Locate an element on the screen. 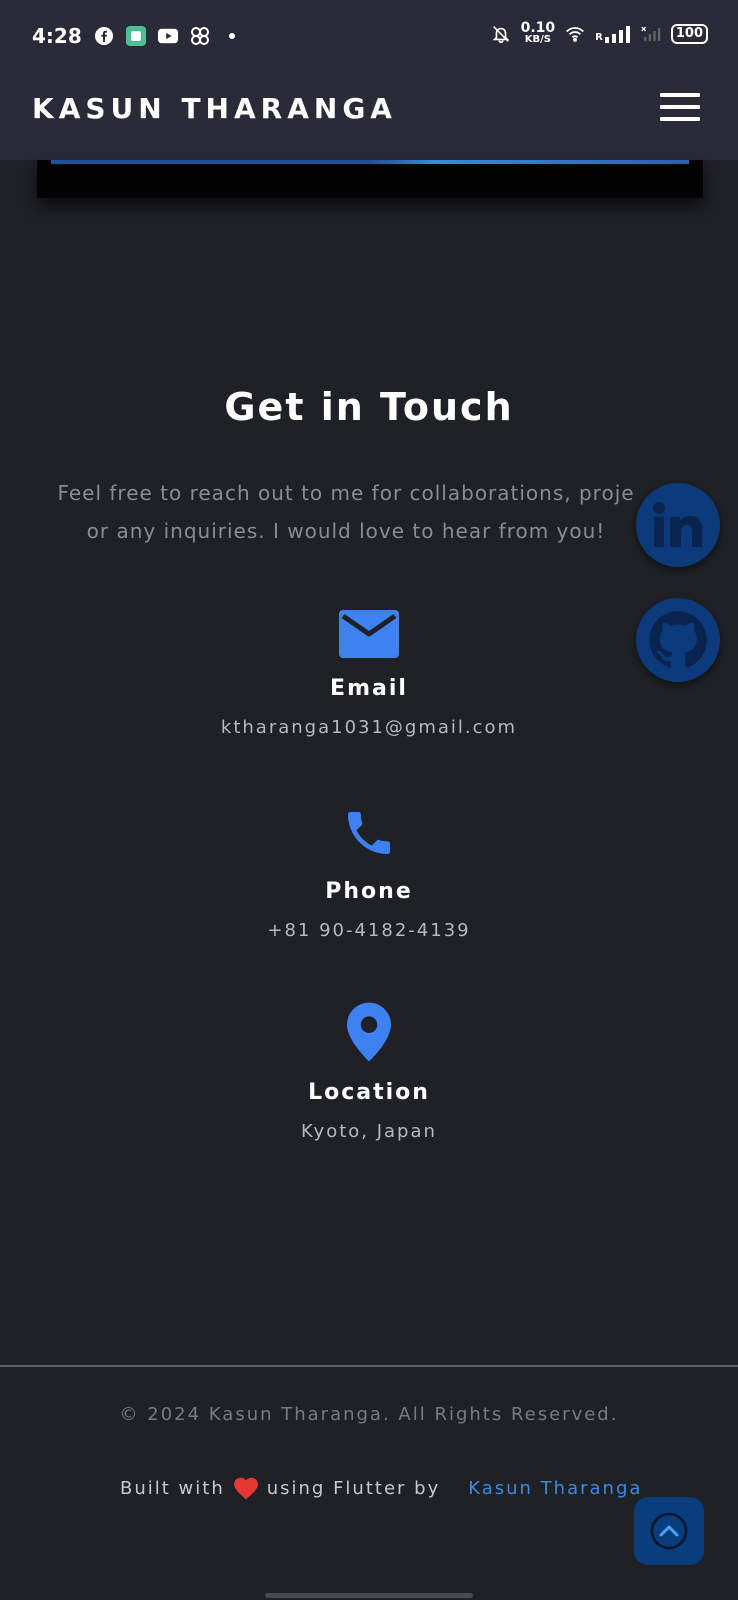 The image size is (738, 1600). network-speed-unit: KB/S is located at coordinates (537, 39).